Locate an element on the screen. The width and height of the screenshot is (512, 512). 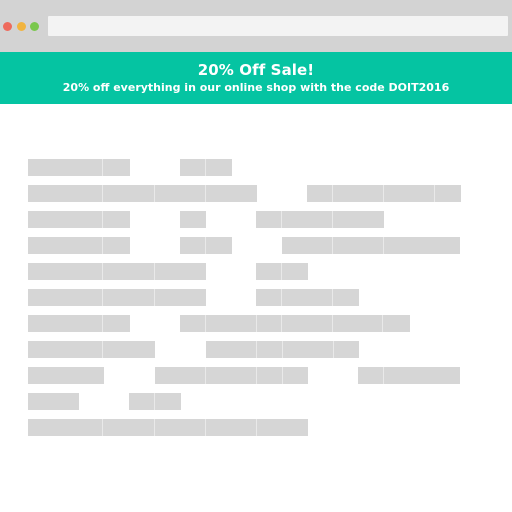
browser-chrome is located at coordinates (256, 26).